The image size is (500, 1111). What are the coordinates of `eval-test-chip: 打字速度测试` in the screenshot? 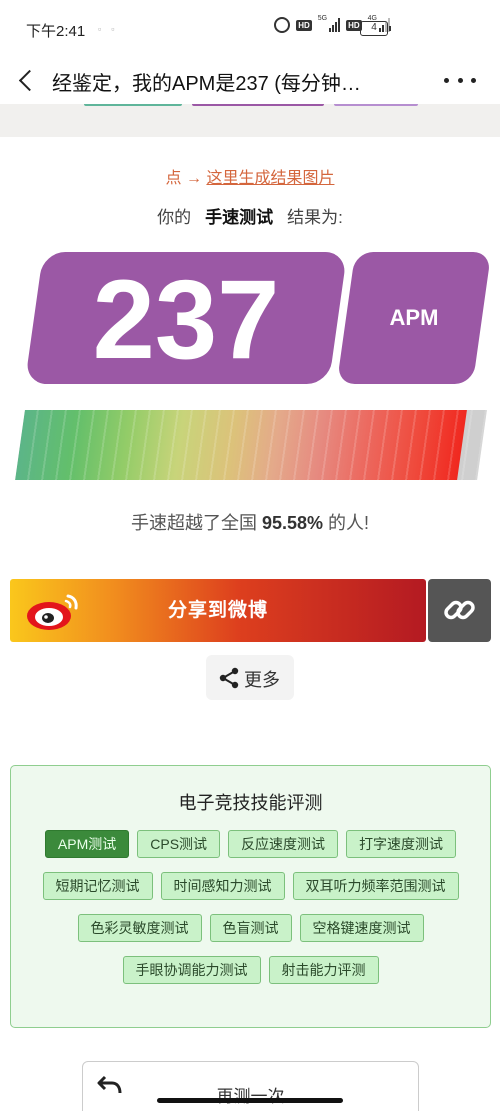 It's located at (401, 844).